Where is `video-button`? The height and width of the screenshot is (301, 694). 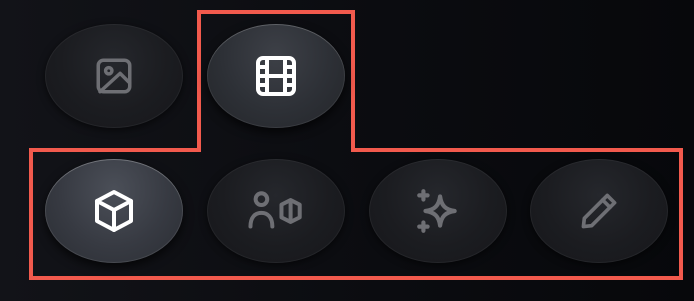 video-button is located at coordinates (276, 76).